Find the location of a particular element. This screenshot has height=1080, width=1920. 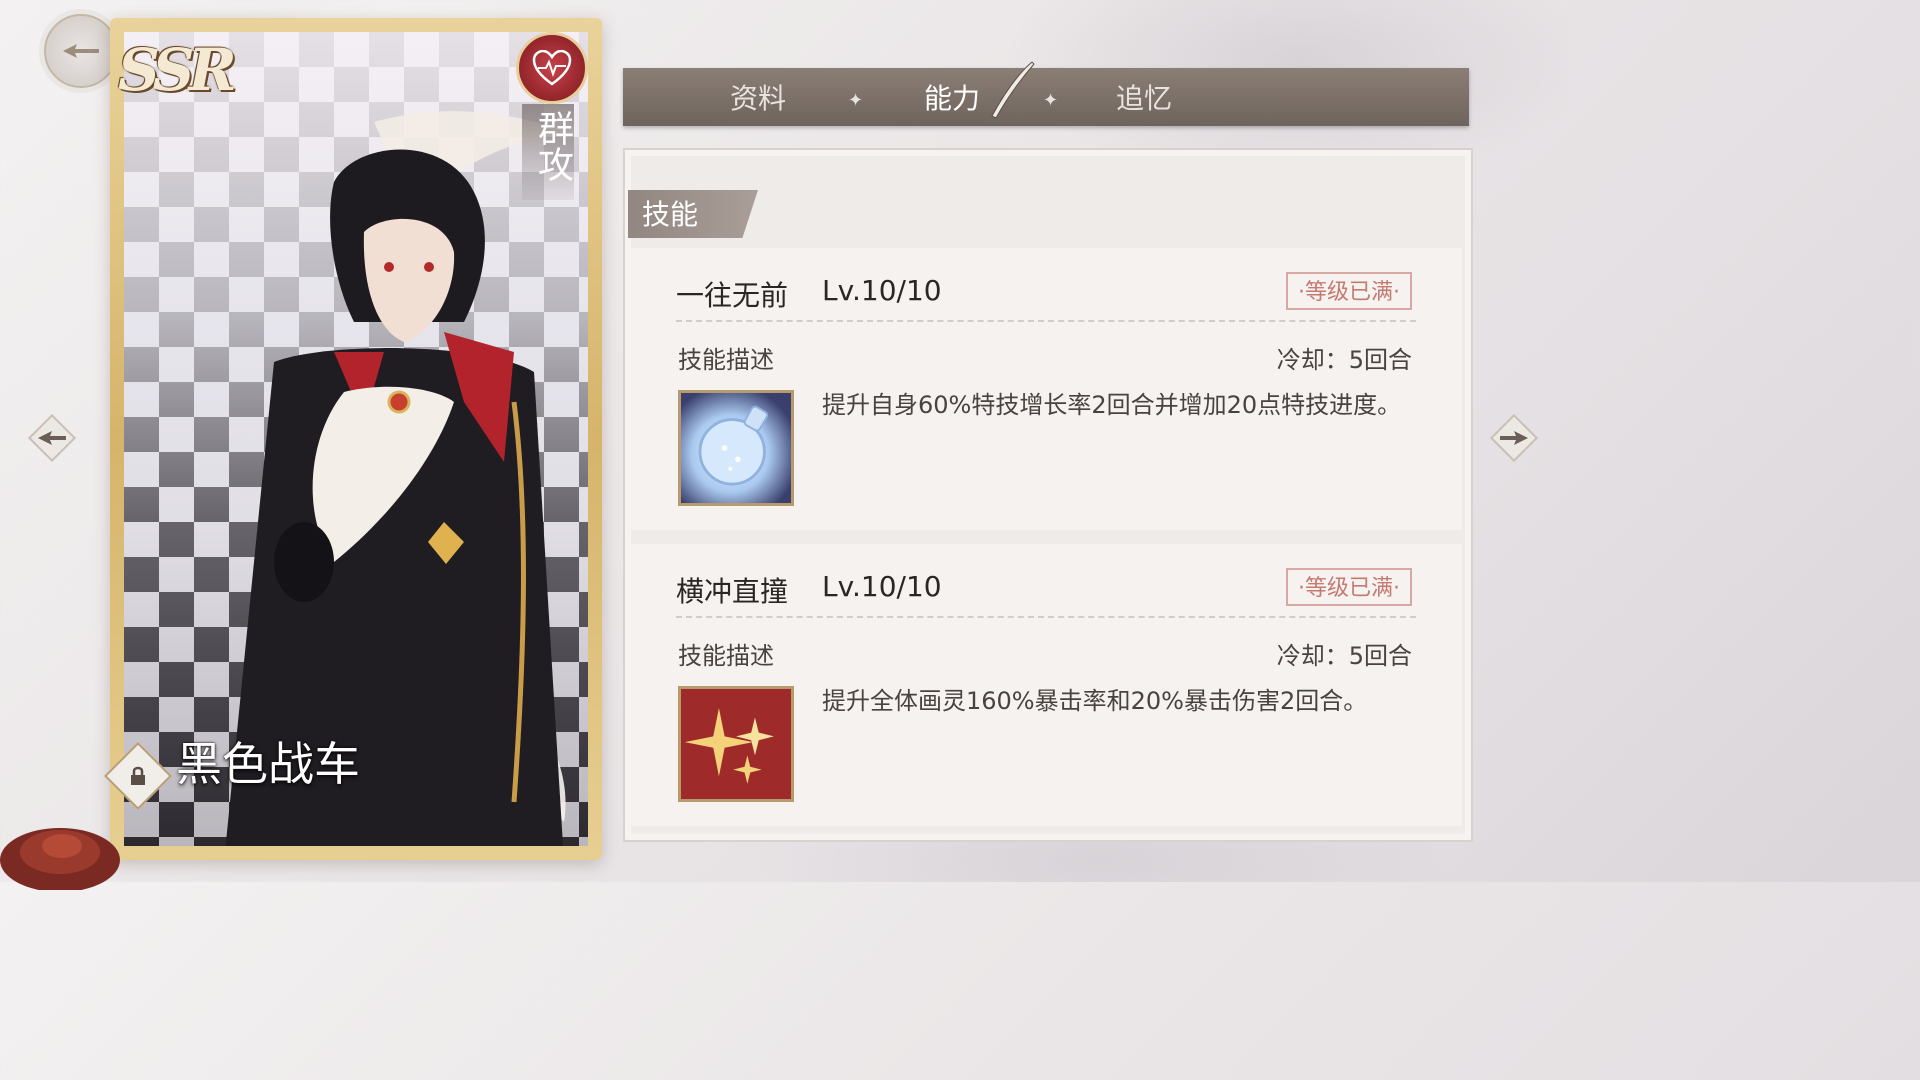

skill-description: 提升自身60%特技增长率2回合并增加20点特技进度。 is located at coordinates (1112, 405).